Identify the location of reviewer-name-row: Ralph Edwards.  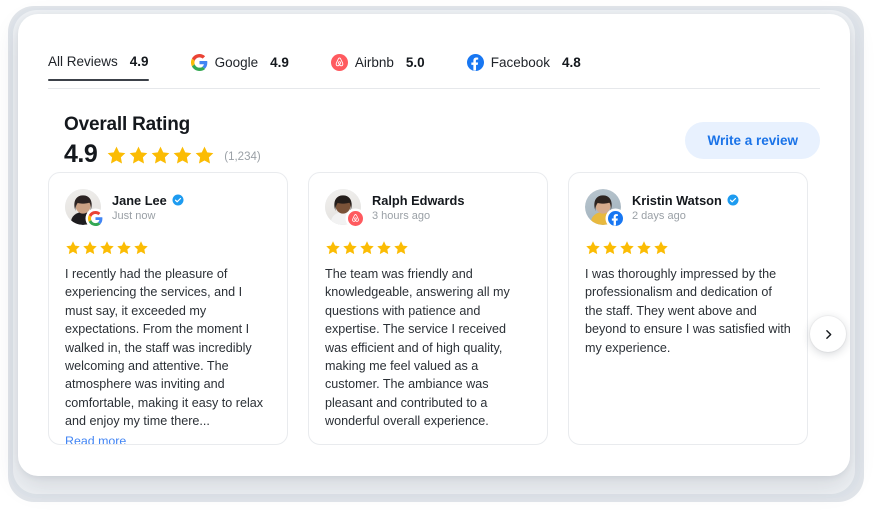
(418, 200).